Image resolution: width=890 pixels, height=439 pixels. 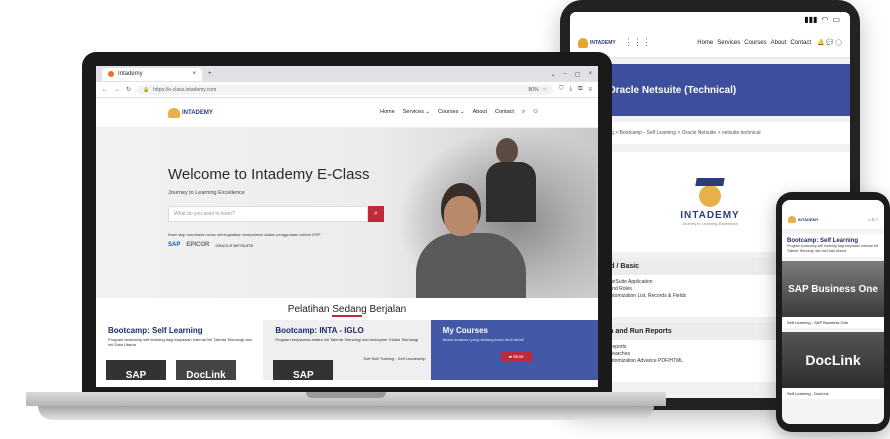 I want to click on tablet-nav-links: Home Services Courses About Contact, so click(x=754, y=43).